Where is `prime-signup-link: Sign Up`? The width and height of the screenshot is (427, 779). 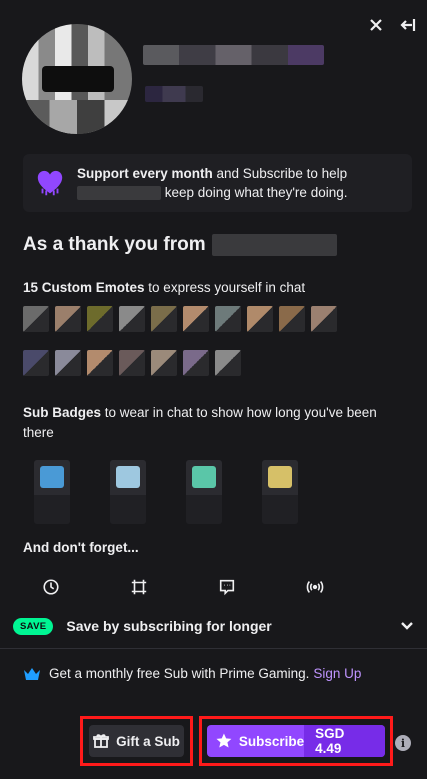 prime-signup-link: Sign Up is located at coordinates (337, 673).